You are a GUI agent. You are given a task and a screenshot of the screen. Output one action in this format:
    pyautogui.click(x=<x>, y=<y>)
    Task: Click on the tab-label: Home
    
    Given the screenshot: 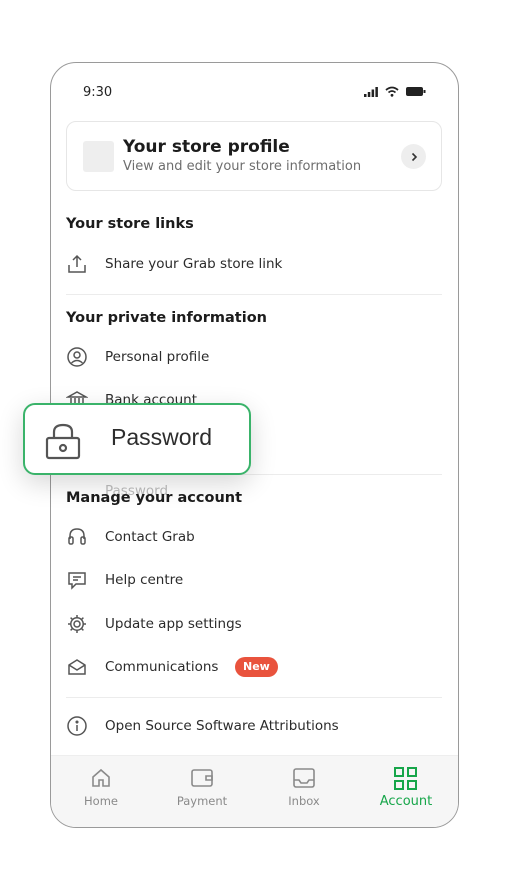 What is the action you would take?
    pyautogui.click(x=101, y=801)
    